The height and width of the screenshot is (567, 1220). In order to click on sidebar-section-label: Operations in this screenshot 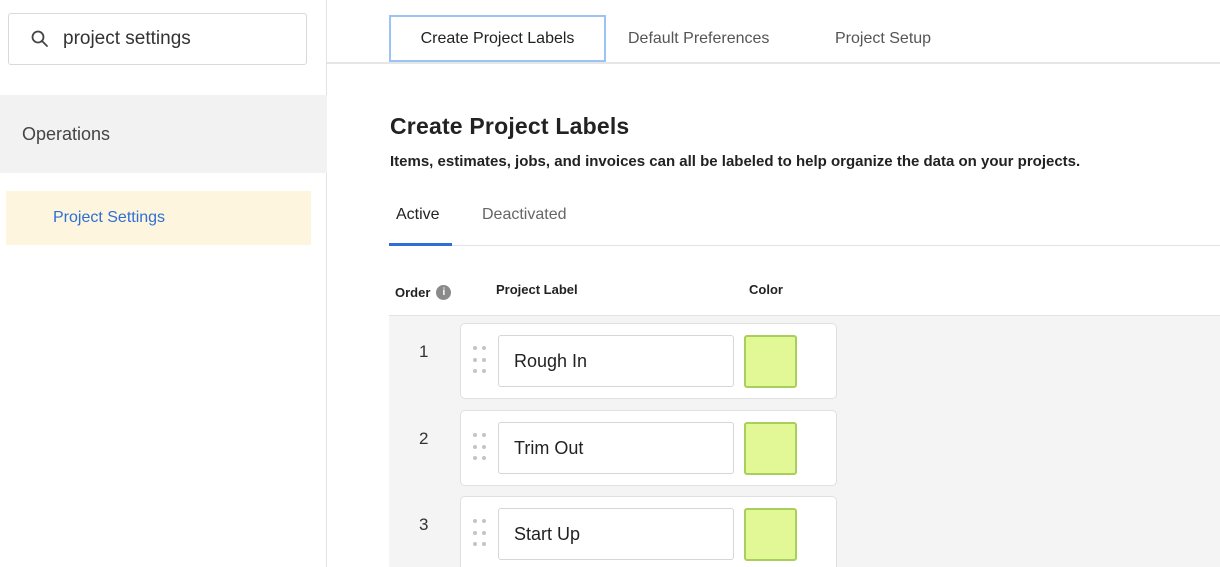, I will do `click(66, 133)`.